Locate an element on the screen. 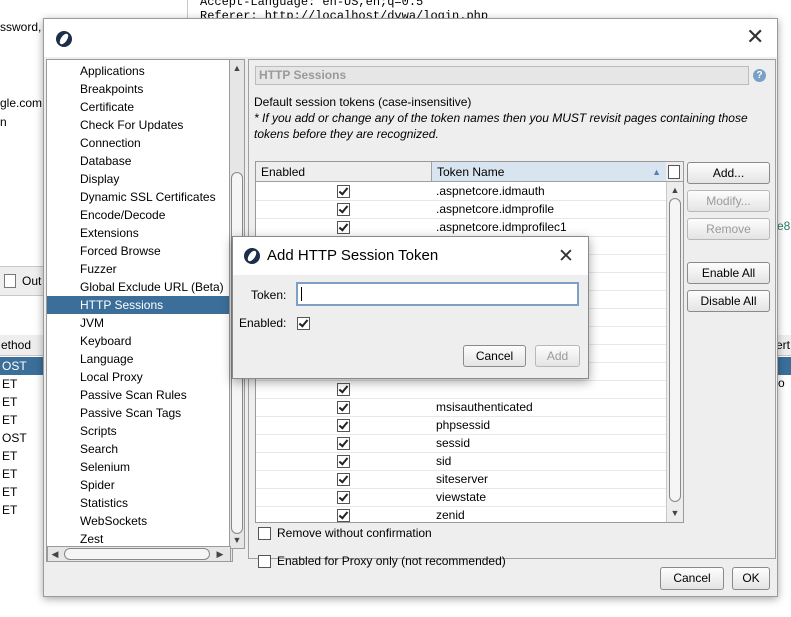  table-vertical-scrollbar: ▲ ▼ is located at coordinates (674, 352).